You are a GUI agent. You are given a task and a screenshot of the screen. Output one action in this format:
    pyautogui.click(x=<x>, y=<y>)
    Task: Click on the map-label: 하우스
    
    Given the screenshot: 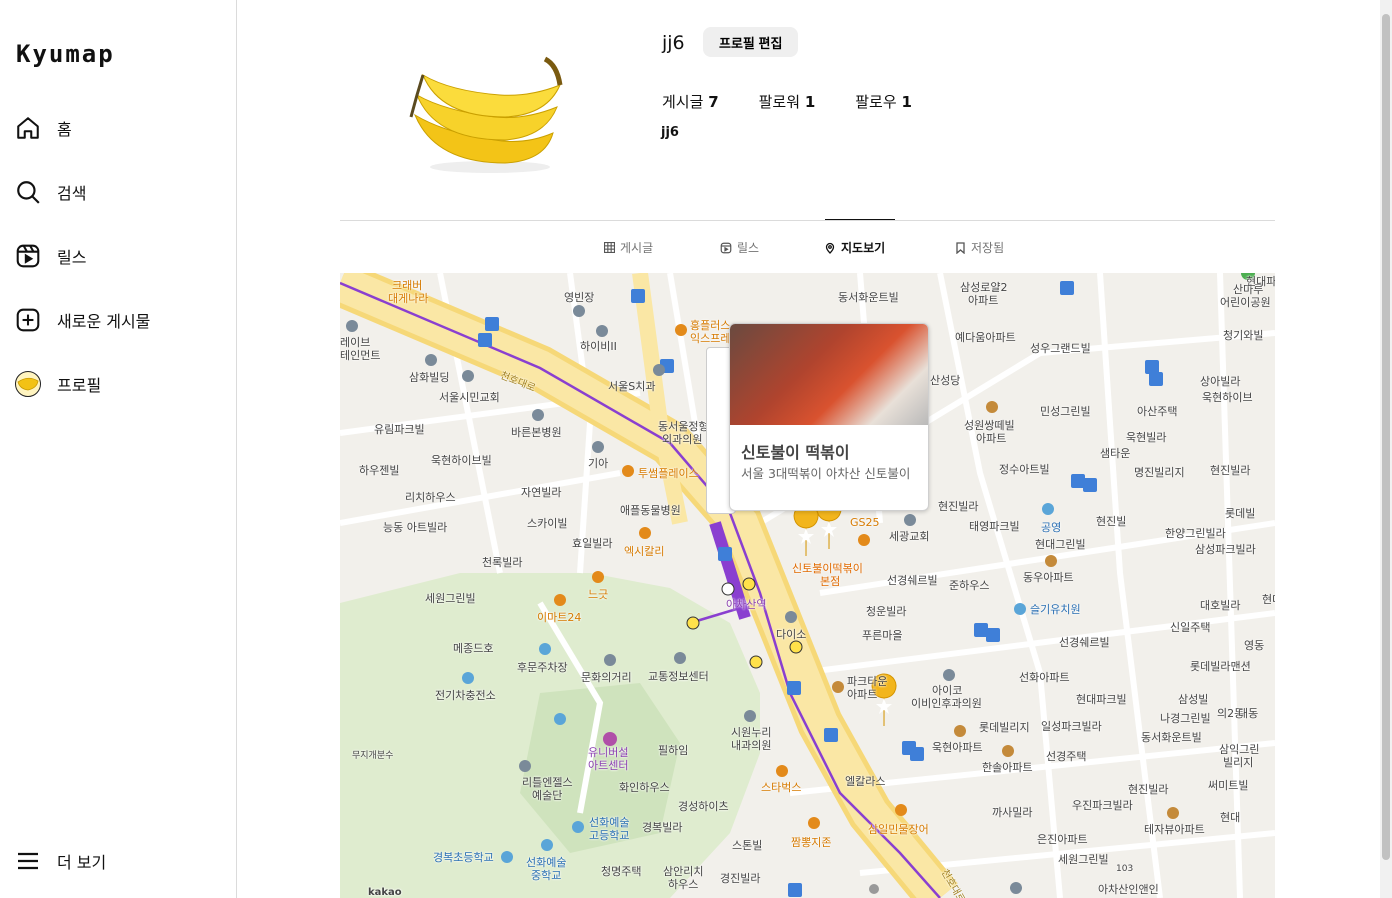 What is the action you would take?
    pyautogui.click(x=683, y=884)
    